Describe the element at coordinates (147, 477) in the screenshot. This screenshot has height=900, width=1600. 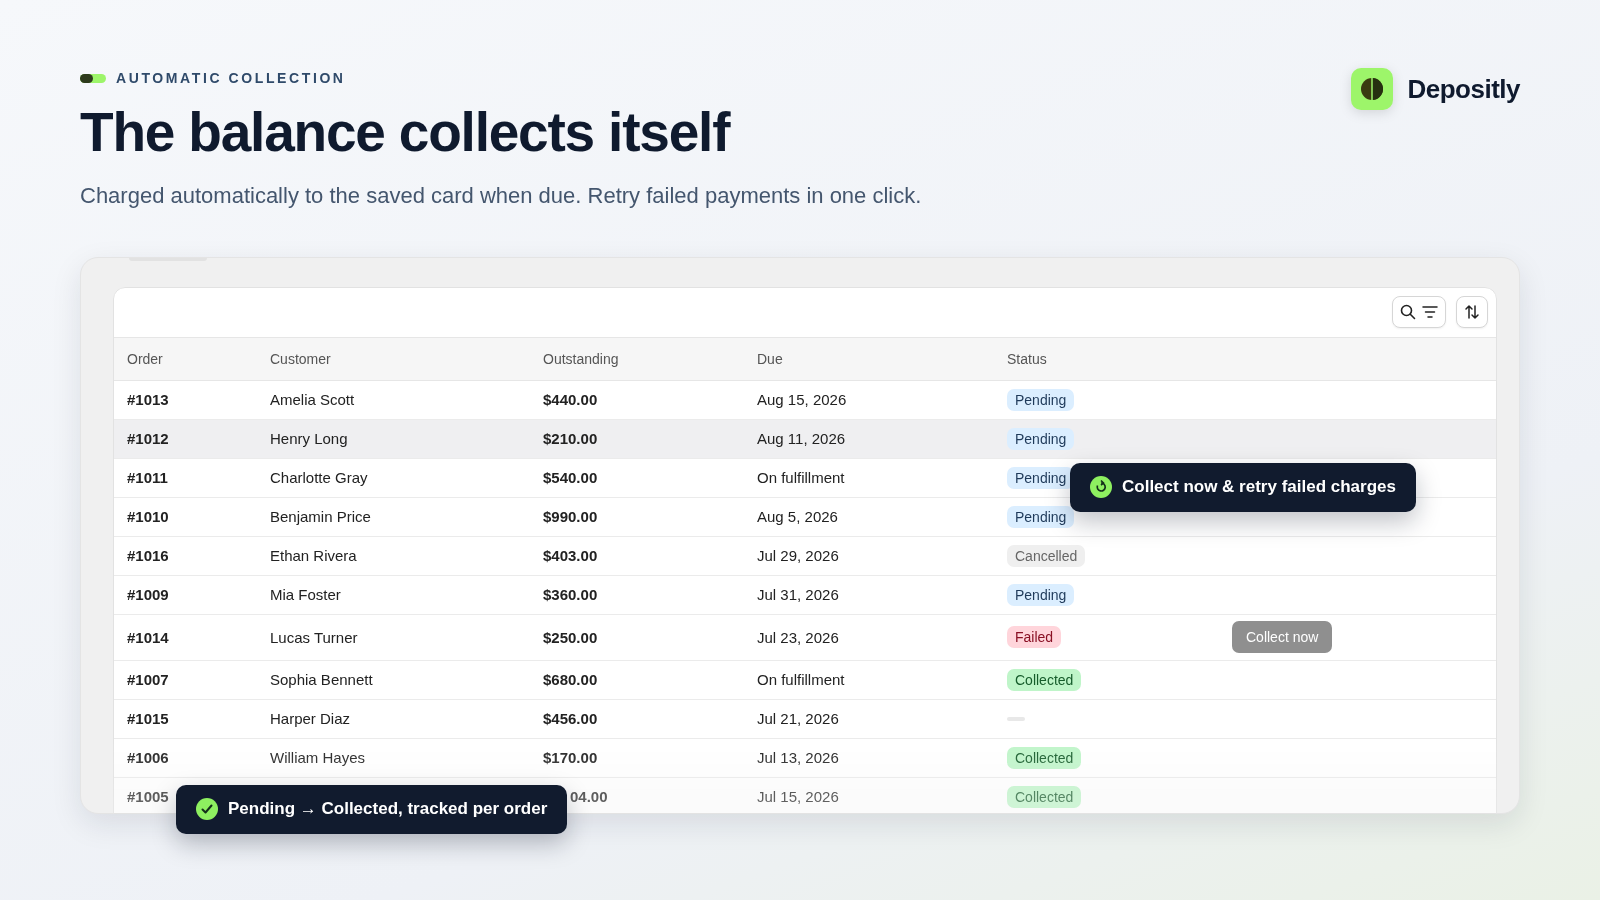
I see `order-number: #1011` at that location.